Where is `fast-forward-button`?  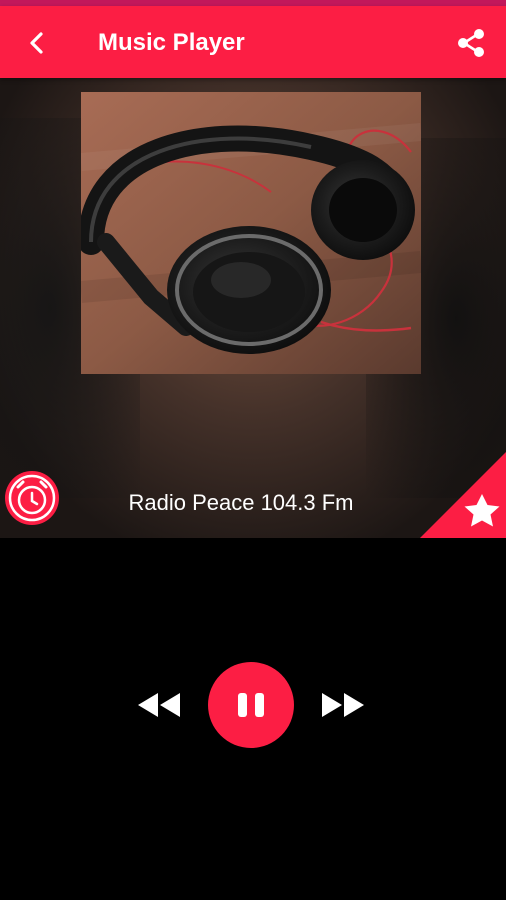 fast-forward-button is located at coordinates (343, 705).